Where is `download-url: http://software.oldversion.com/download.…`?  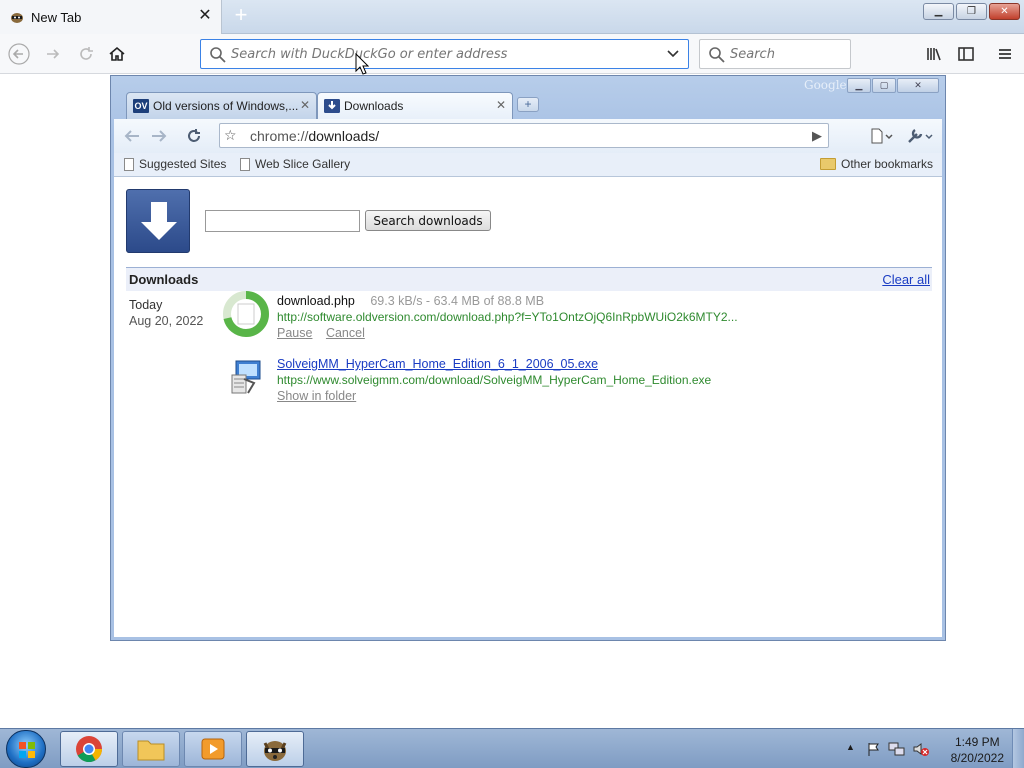
download-url: http://software.oldversion.com/download.… is located at coordinates (507, 317).